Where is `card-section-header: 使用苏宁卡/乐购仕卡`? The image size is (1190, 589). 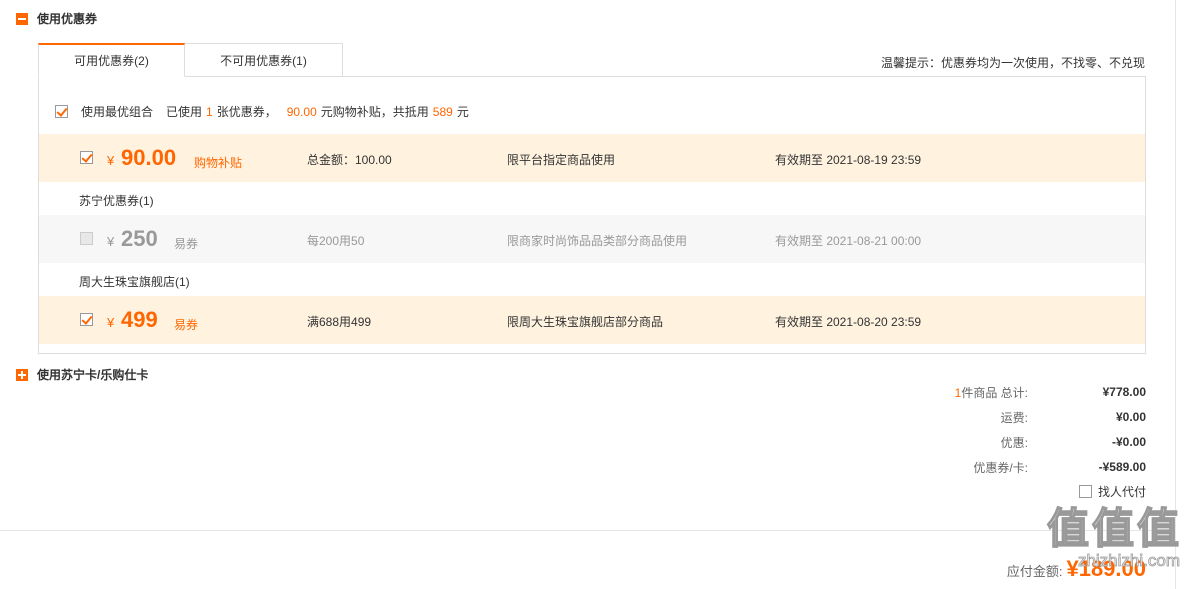
card-section-header: 使用苏宁卡/乐购仕卡 is located at coordinates (82, 374).